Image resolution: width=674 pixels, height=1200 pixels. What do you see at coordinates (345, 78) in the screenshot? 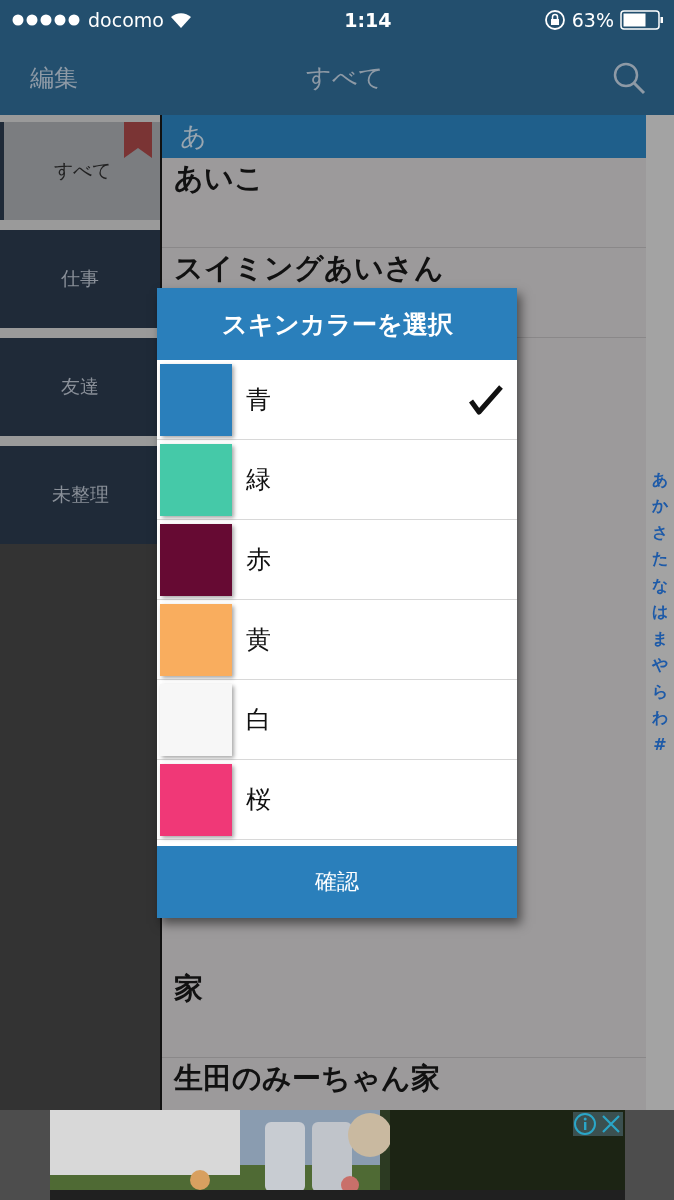
I see `nav-title: すべて` at bounding box center [345, 78].